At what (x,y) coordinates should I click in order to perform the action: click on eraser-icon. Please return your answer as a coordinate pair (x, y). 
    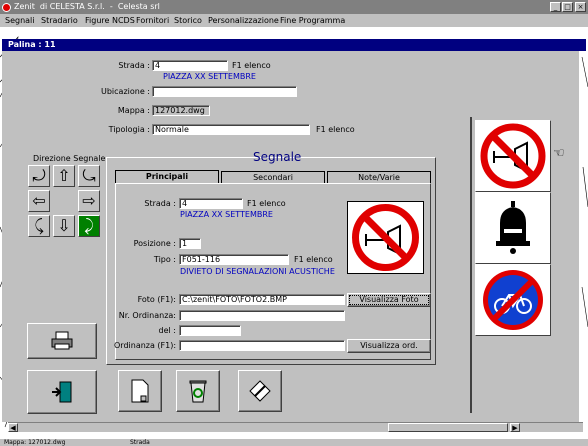
    Looking at the image, I should click on (260, 391).